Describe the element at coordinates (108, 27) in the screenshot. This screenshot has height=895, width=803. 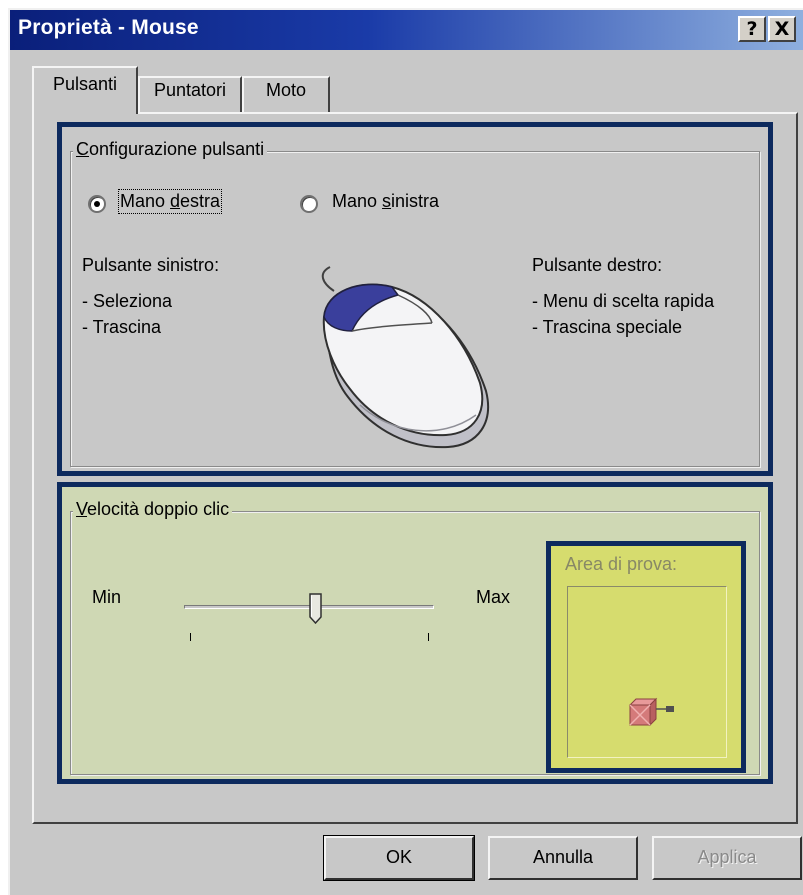
I see `window-title: Proprietà - Mouse` at that location.